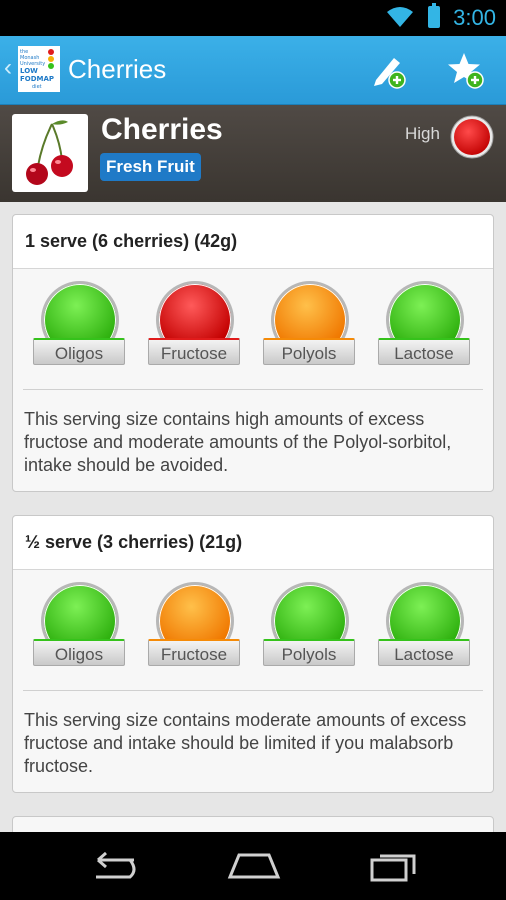 Image resolution: width=506 pixels, height=900 pixels. I want to click on food-header: Cherries Fresh Fruit High, so click(253, 153).